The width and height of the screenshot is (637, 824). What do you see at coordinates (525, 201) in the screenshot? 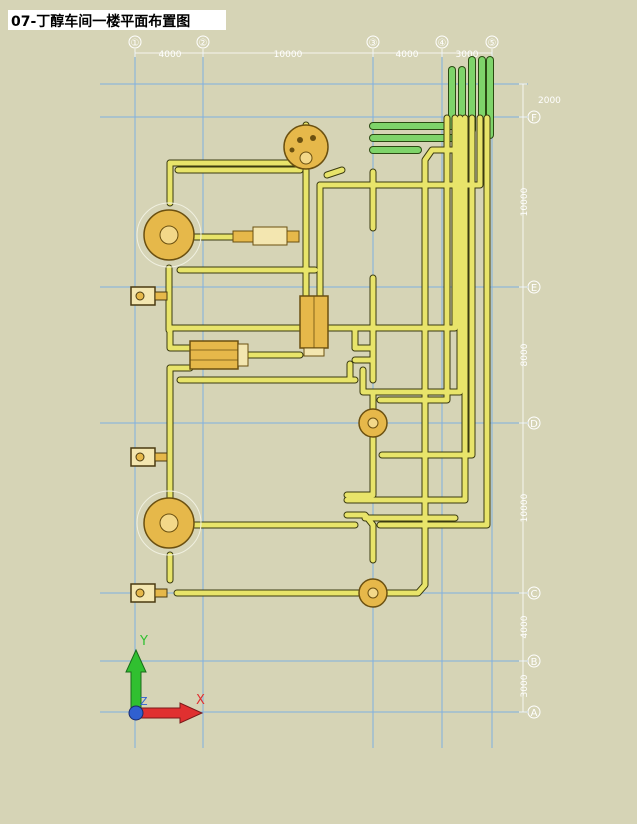
I see `dim-row-f-e: 10000` at bounding box center [525, 201].